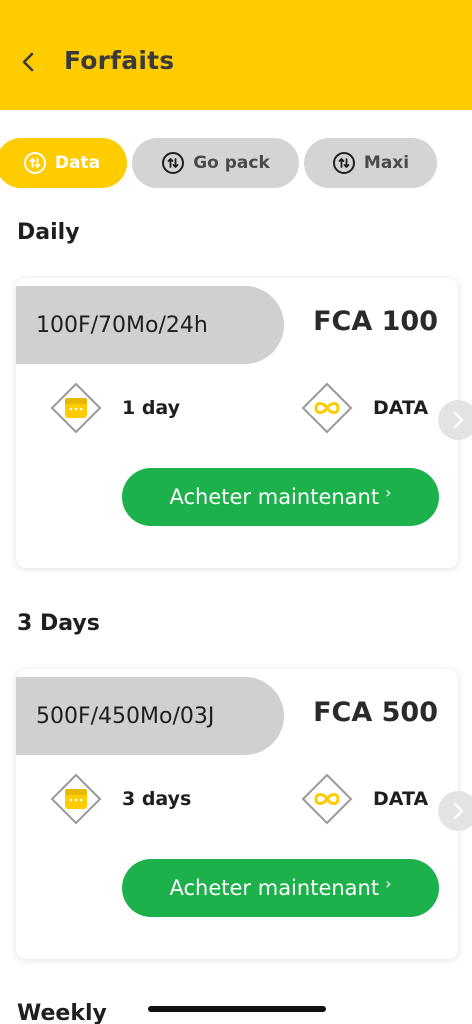  What do you see at coordinates (231, 163) in the screenshot?
I see `tab-go-pack-label: Go pack` at bounding box center [231, 163].